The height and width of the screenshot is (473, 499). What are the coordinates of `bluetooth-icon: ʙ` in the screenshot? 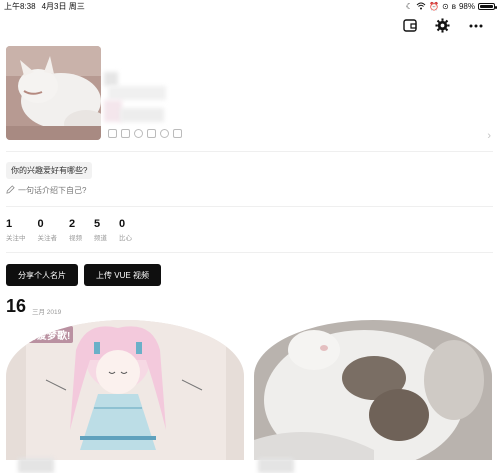 It's located at (453, 6).